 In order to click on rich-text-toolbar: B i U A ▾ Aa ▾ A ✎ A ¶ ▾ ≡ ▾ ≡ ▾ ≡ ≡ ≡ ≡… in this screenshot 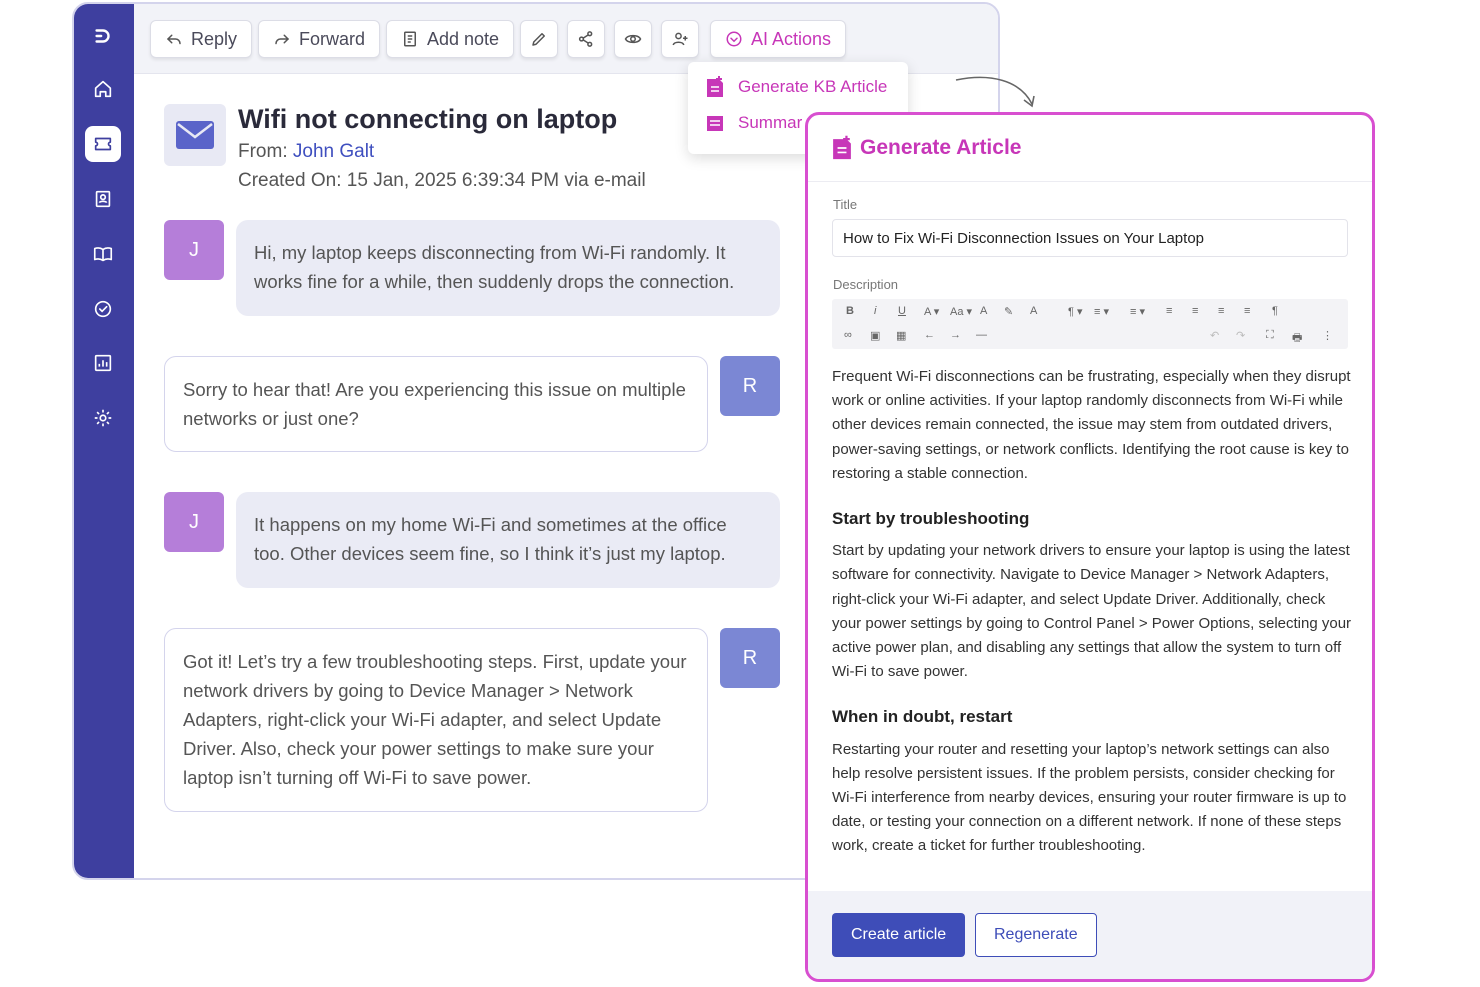, I will do `click(1090, 324)`.